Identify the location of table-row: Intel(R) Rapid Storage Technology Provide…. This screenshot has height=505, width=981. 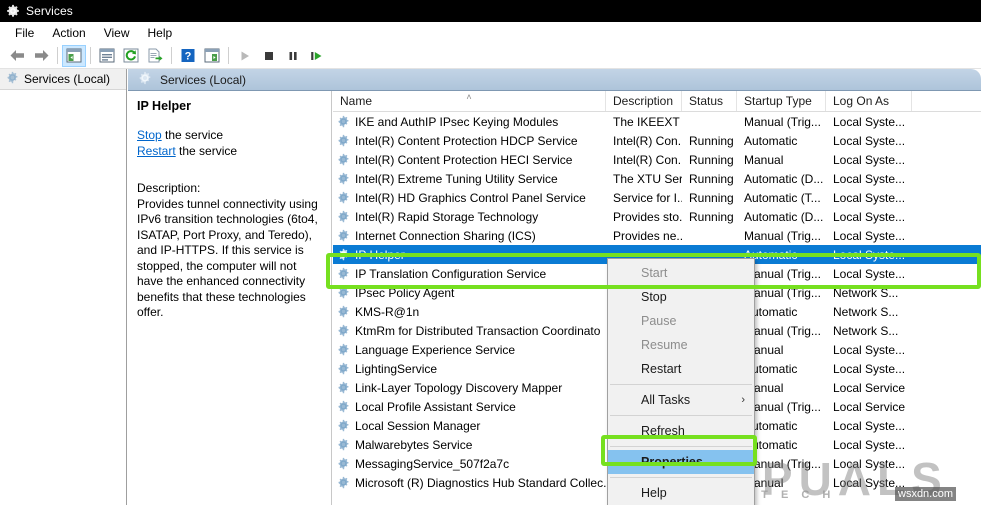
(657, 216).